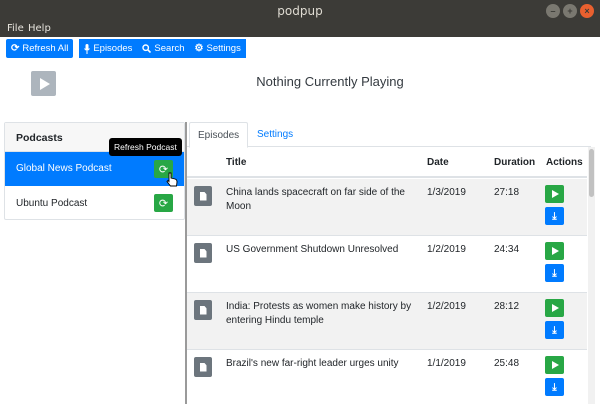  Describe the element at coordinates (147, 48) in the screenshot. I see `search-icon` at that location.